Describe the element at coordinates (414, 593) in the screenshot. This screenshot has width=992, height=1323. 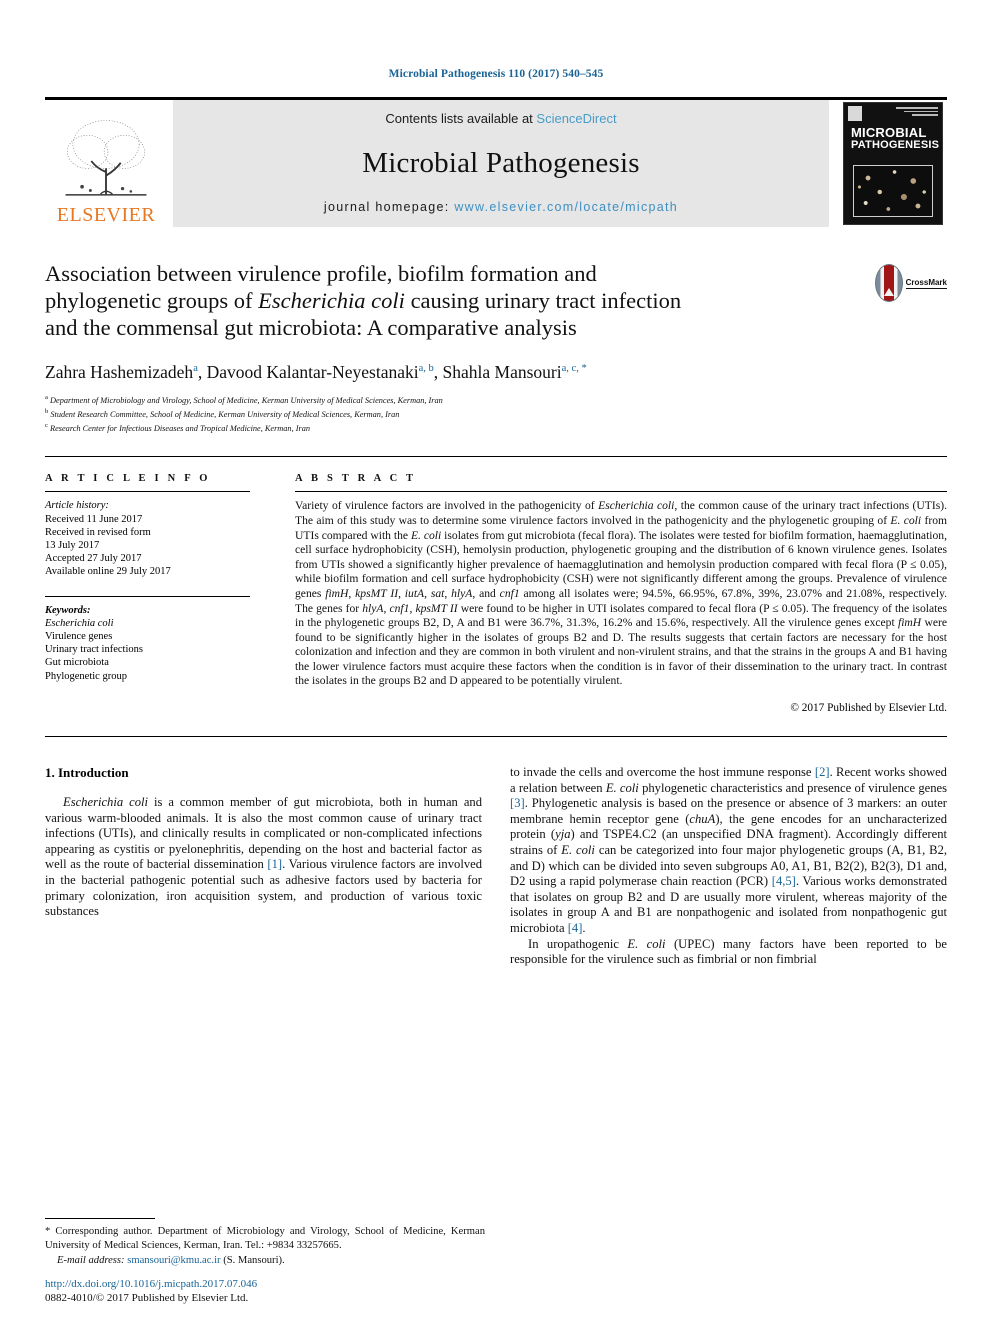
I see `abs-i6: iutA` at that location.